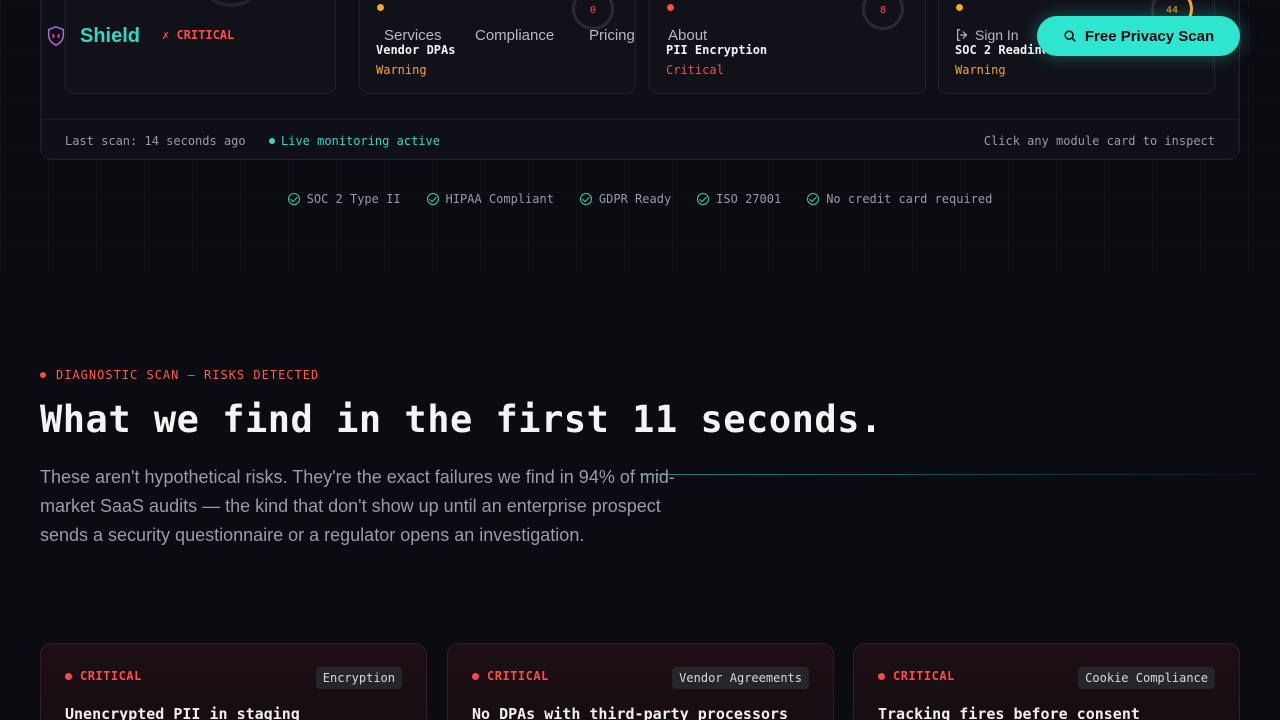 Image resolution: width=1280 pixels, height=720 pixels. I want to click on cta-label: Free Privacy Scan, so click(1149, 36).